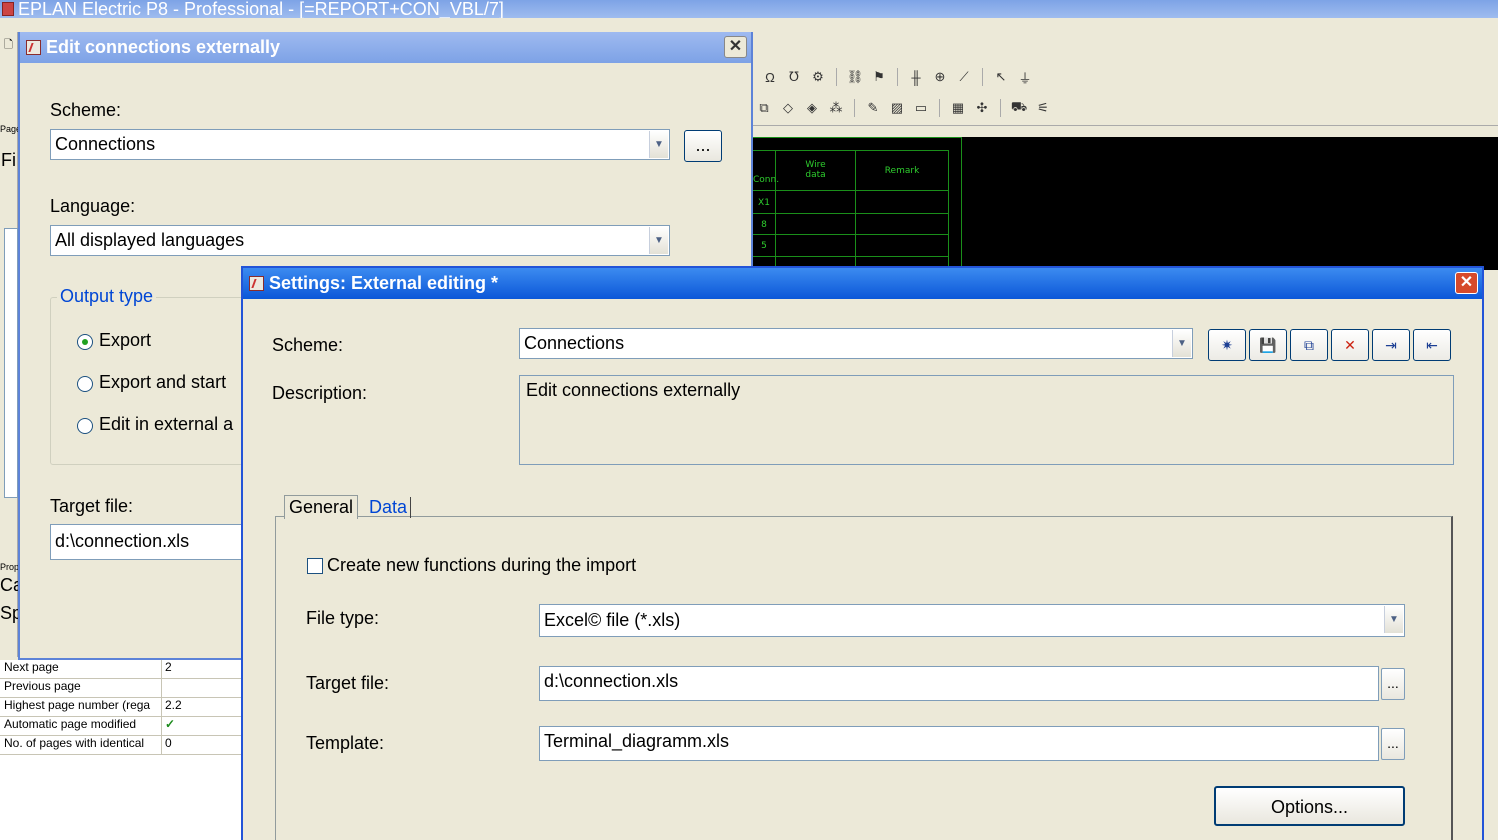 This screenshot has height=840, width=1498. I want to click on dialog-title-bar: Edit connections externally ✕, so click(385, 47).